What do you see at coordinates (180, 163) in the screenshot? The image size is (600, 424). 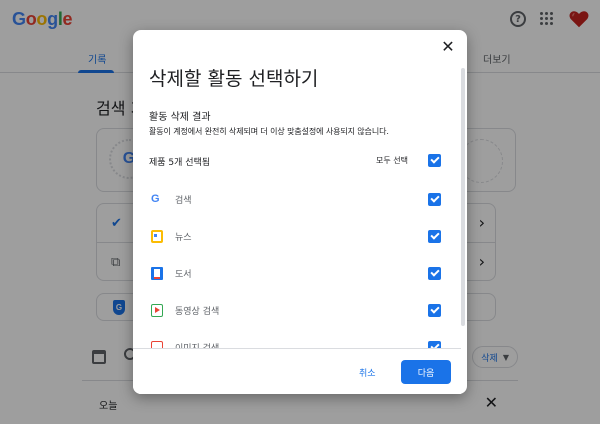 I see `selected-count: 제품 5개 선택됨` at bounding box center [180, 163].